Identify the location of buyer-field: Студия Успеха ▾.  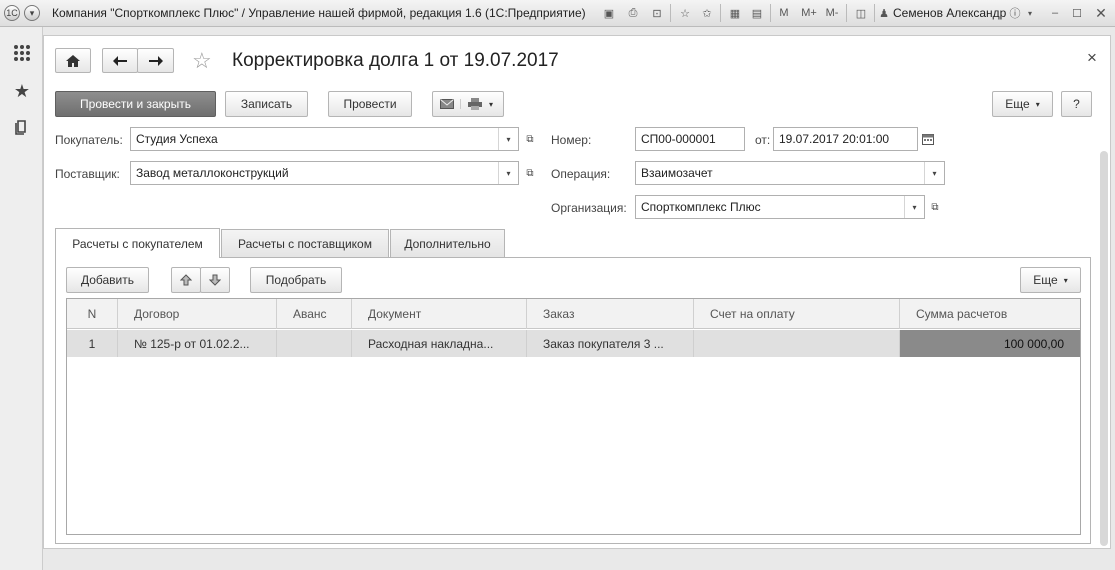
(324, 139).